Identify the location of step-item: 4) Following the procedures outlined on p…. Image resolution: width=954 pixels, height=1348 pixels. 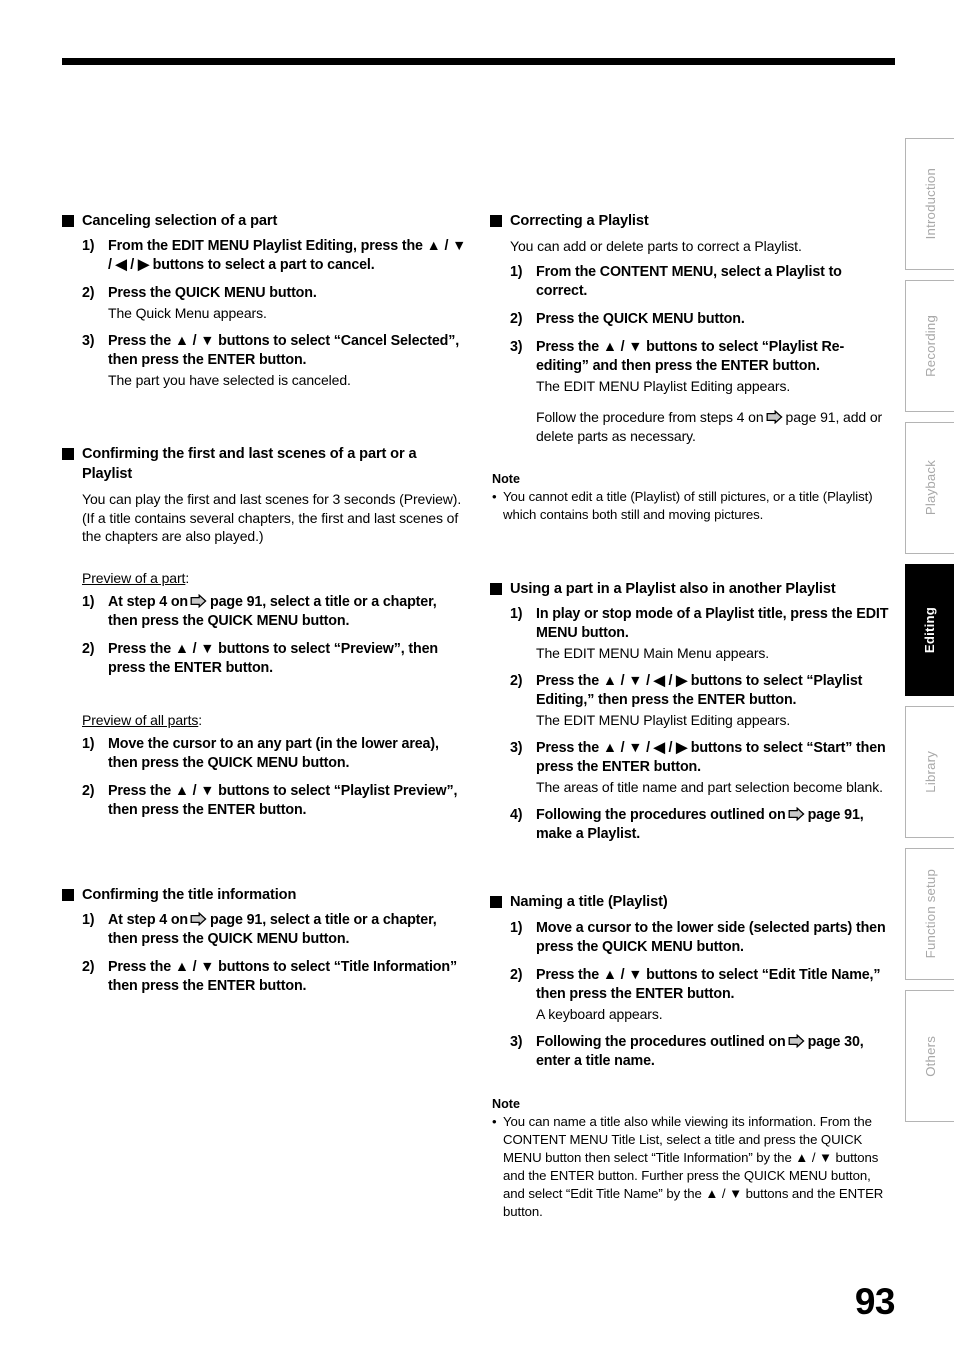
(693, 825).